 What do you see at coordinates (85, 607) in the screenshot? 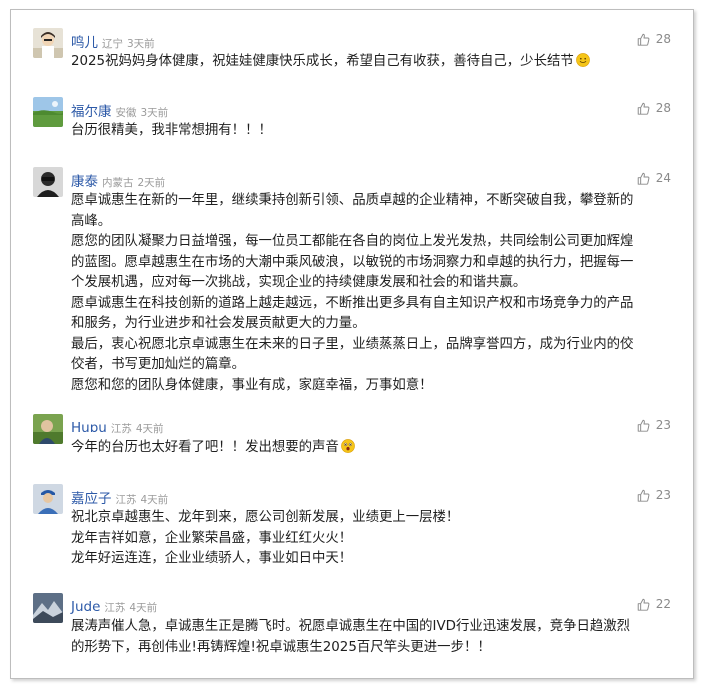
I see `comment-author: Jude` at bounding box center [85, 607].